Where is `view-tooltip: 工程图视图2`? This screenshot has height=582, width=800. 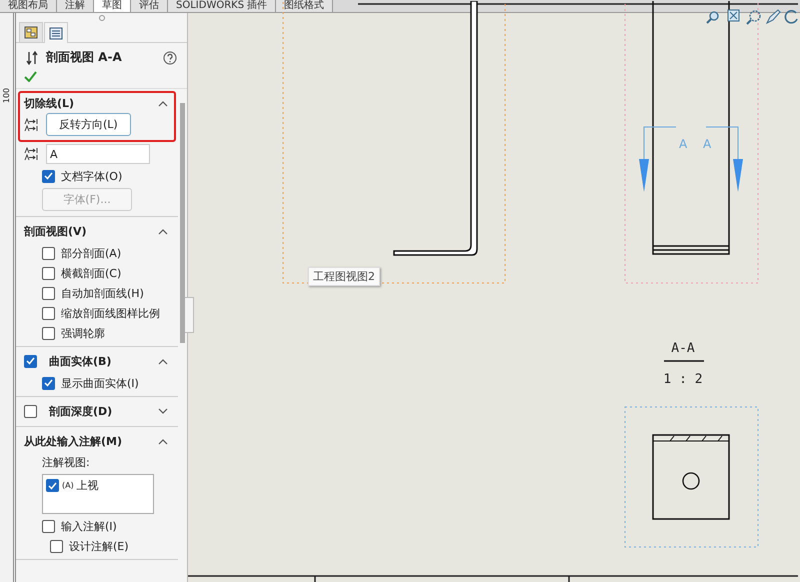 view-tooltip: 工程图视图2 is located at coordinates (344, 276).